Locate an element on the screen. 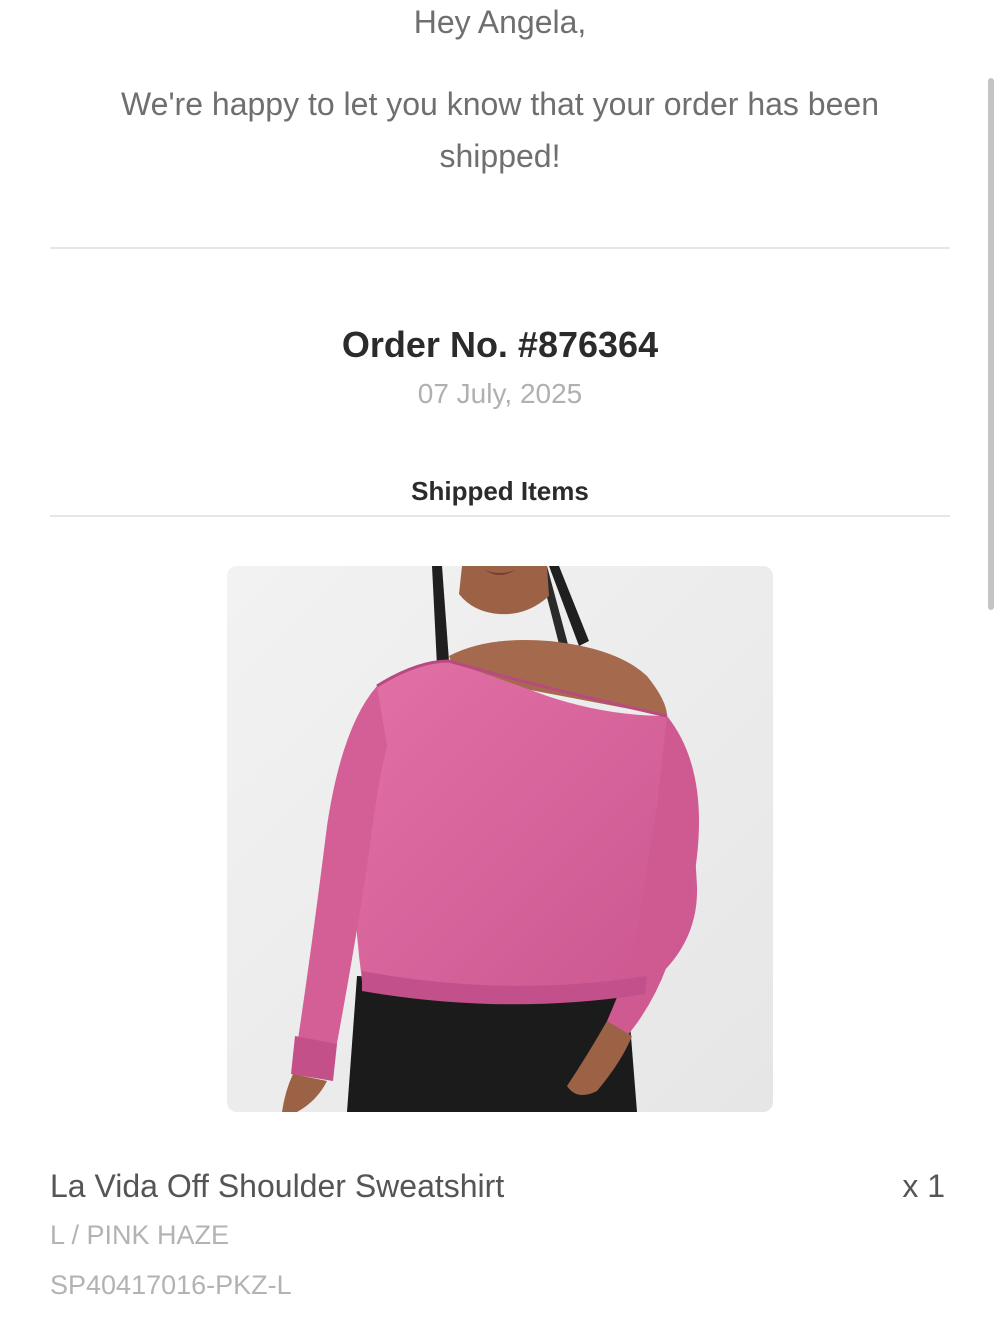 The width and height of the screenshot is (1000, 1333). order-number: Order No. #876364 is located at coordinates (500, 344).